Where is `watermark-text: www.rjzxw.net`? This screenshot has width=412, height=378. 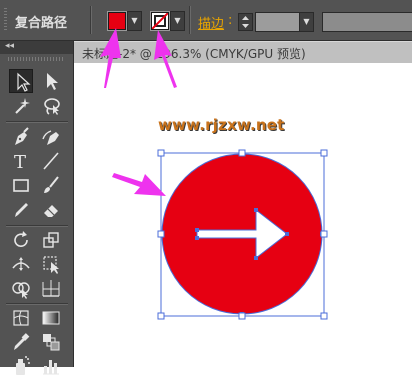
watermark-text: www.rjzxw.net is located at coordinates (221, 125).